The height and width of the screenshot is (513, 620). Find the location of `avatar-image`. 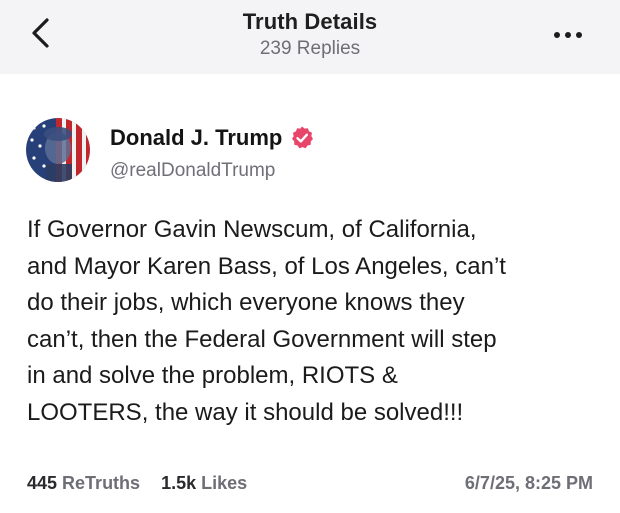

avatar-image is located at coordinates (58, 150).